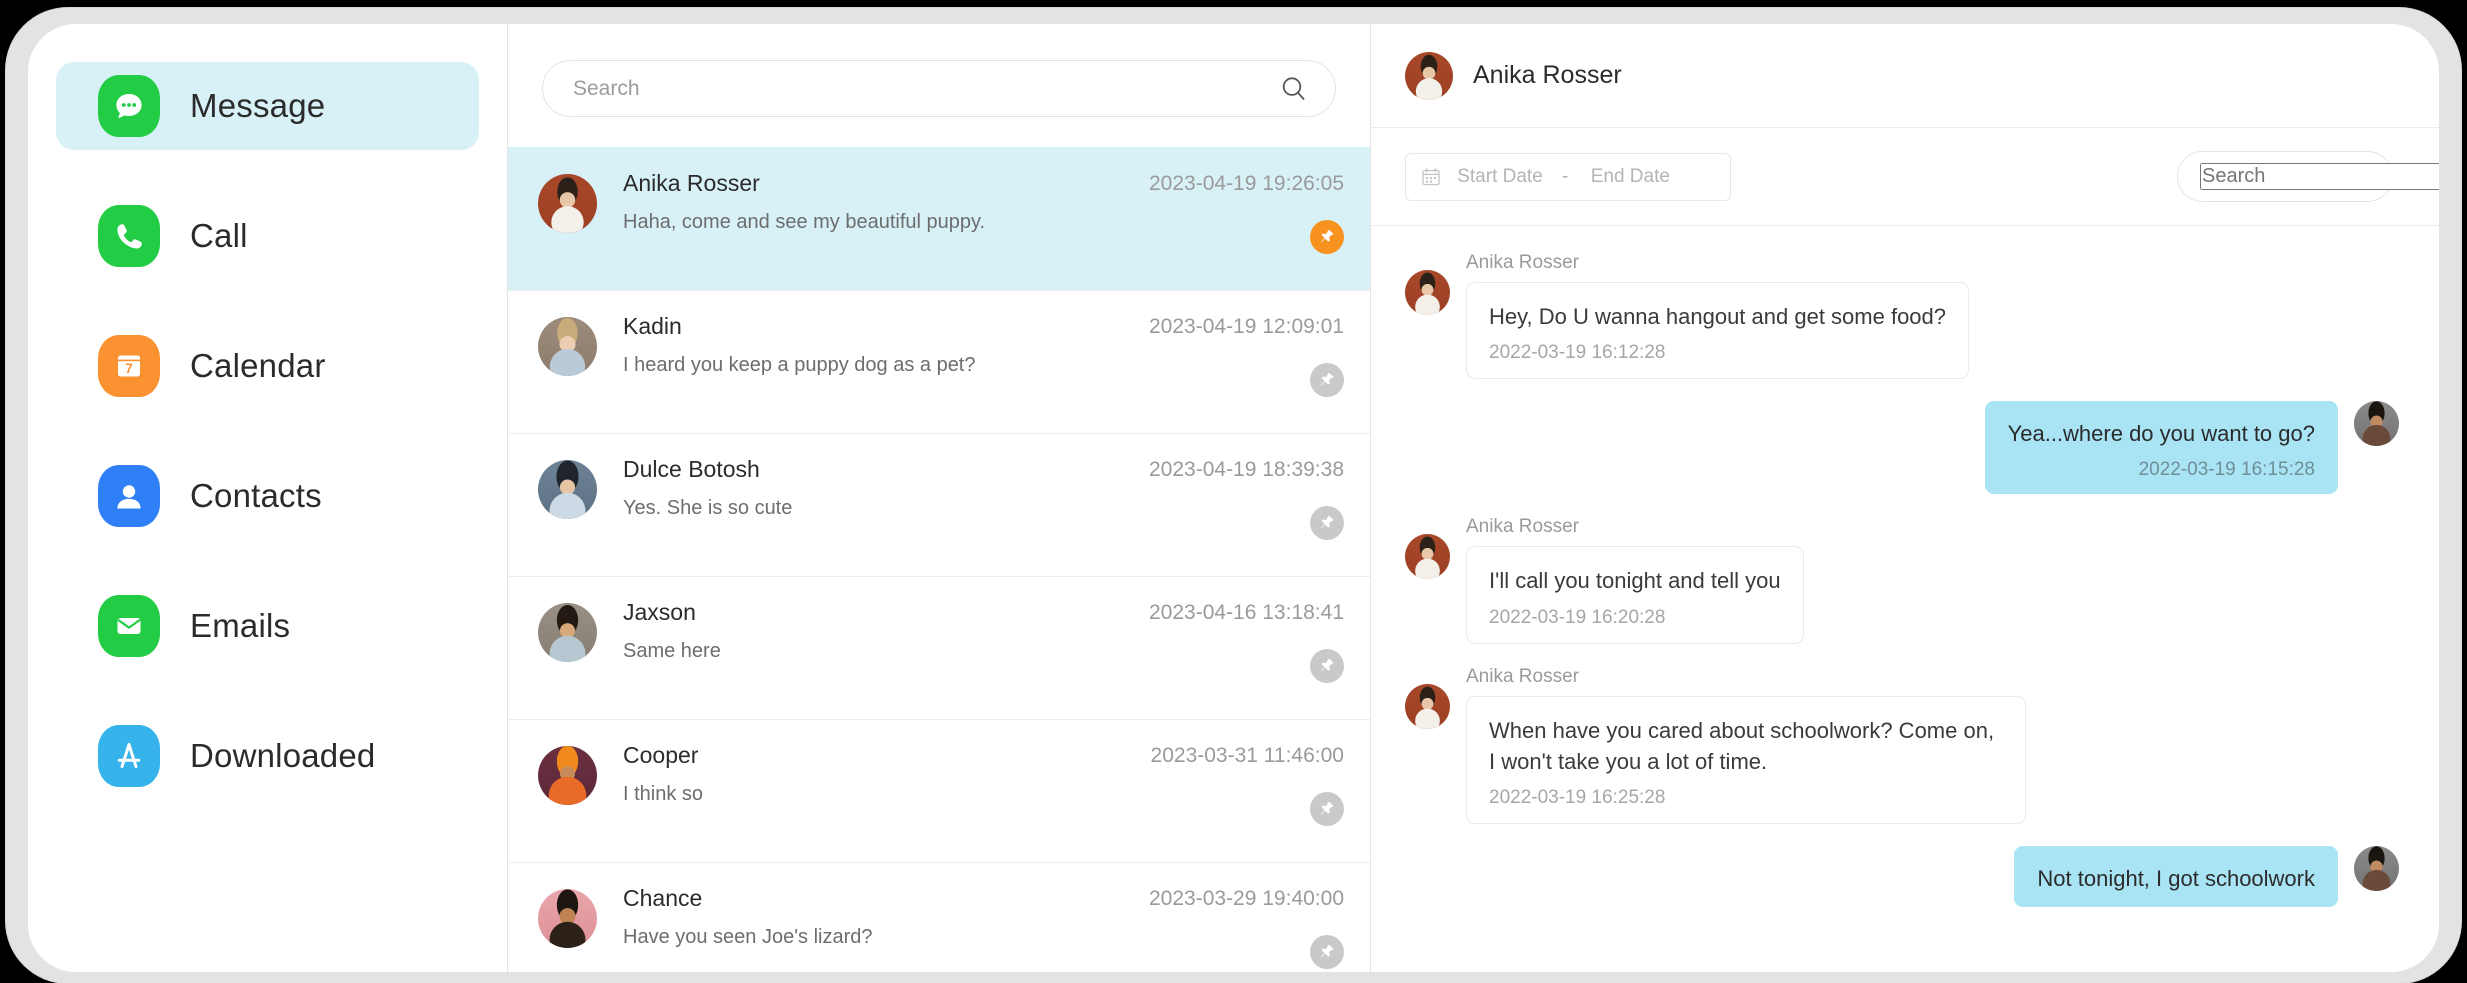 The image size is (2467, 983). I want to click on calendar-icon, so click(1431, 177).